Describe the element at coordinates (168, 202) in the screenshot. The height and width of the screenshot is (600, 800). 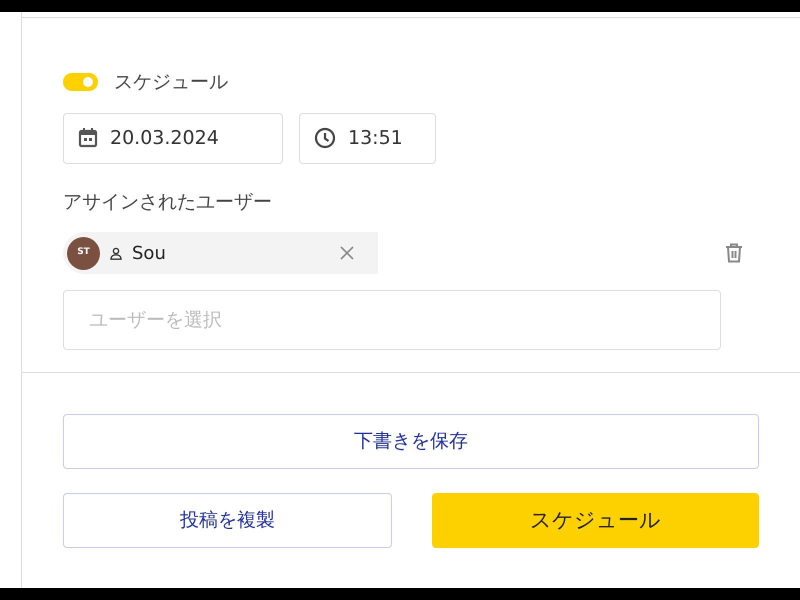
I see `assigned-users-label: アサインされたユーザー` at that location.